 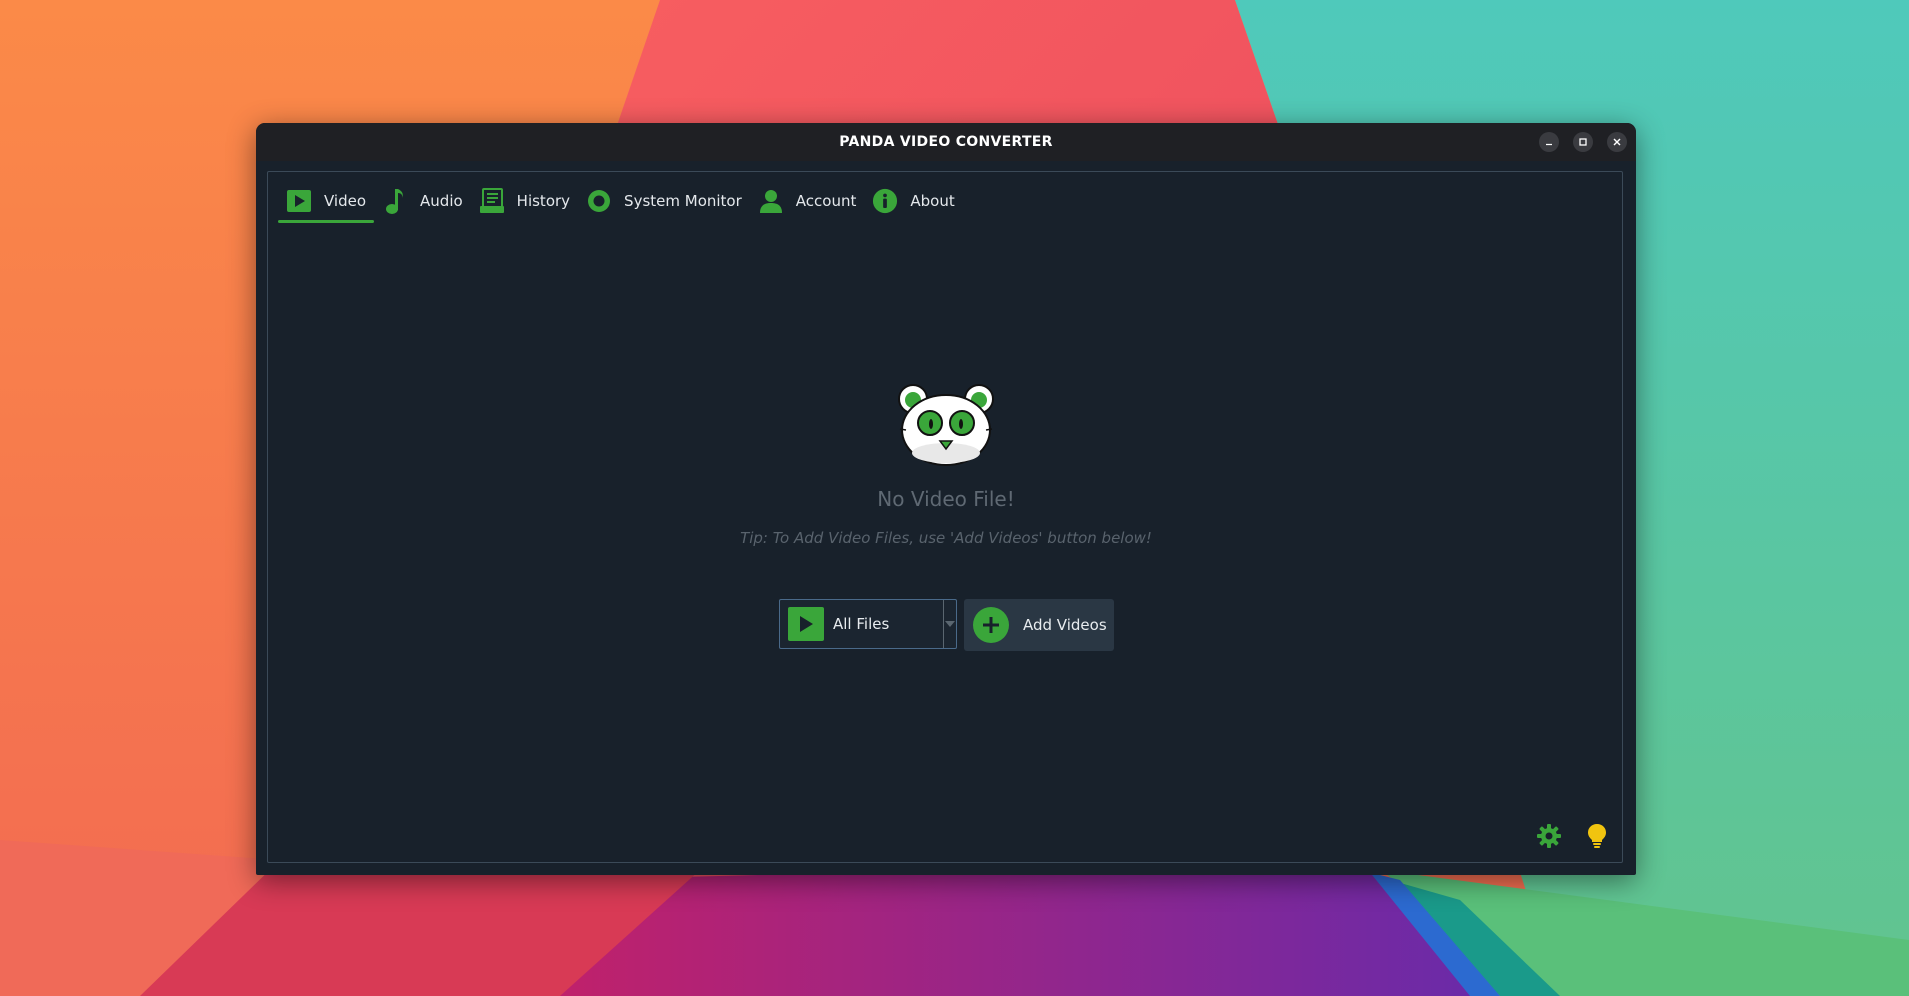 What do you see at coordinates (932, 201) in the screenshot?
I see `tab-about-label: About` at bounding box center [932, 201].